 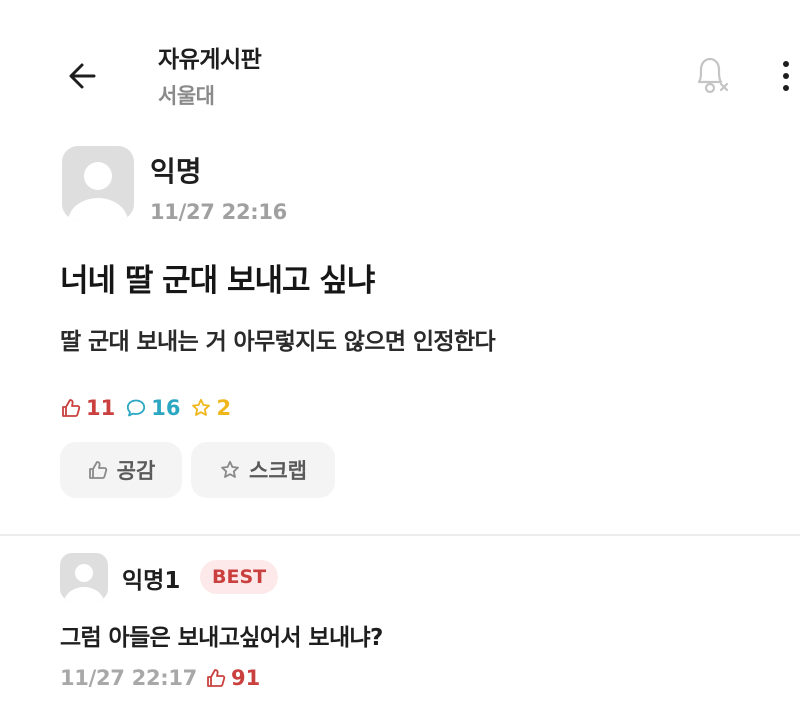 I want to click on board-title: 자유게시판, so click(x=210, y=60).